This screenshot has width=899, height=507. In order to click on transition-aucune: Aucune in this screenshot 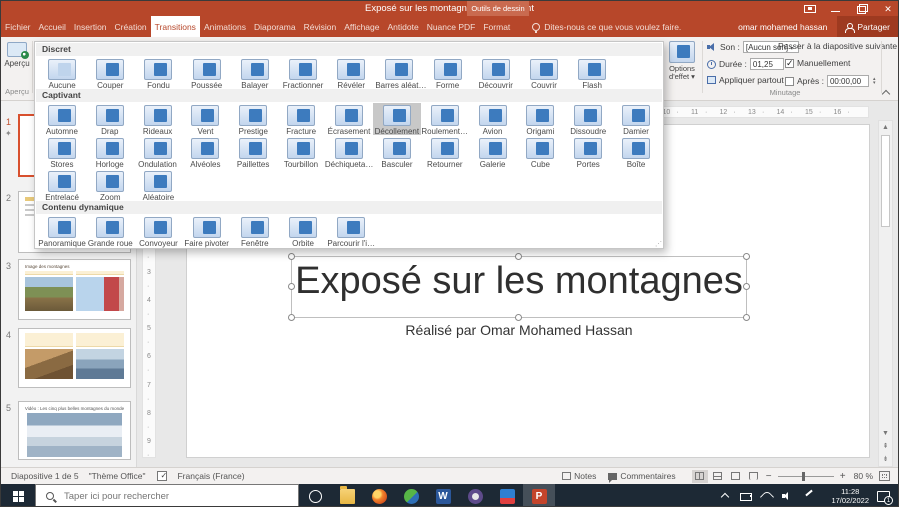, I will do `click(62, 73)`.